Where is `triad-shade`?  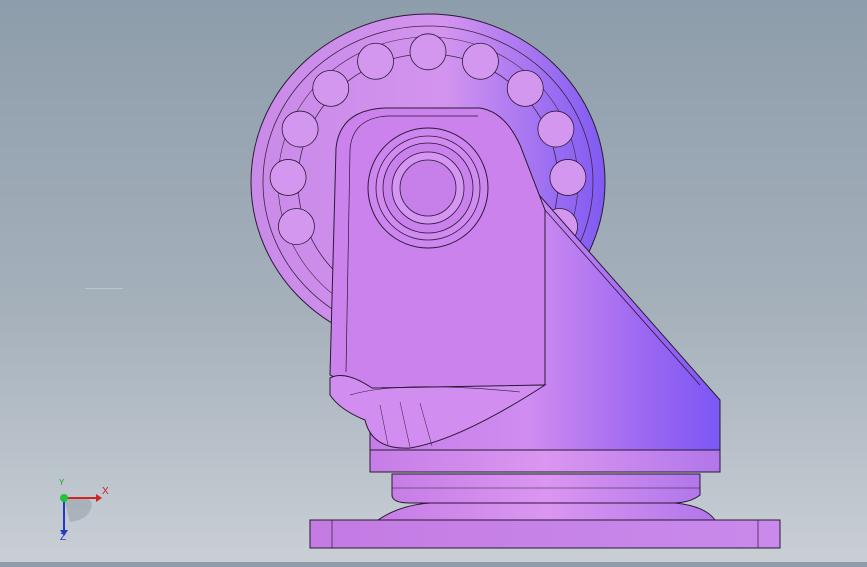 triad-shade is located at coordinates (78, 509).